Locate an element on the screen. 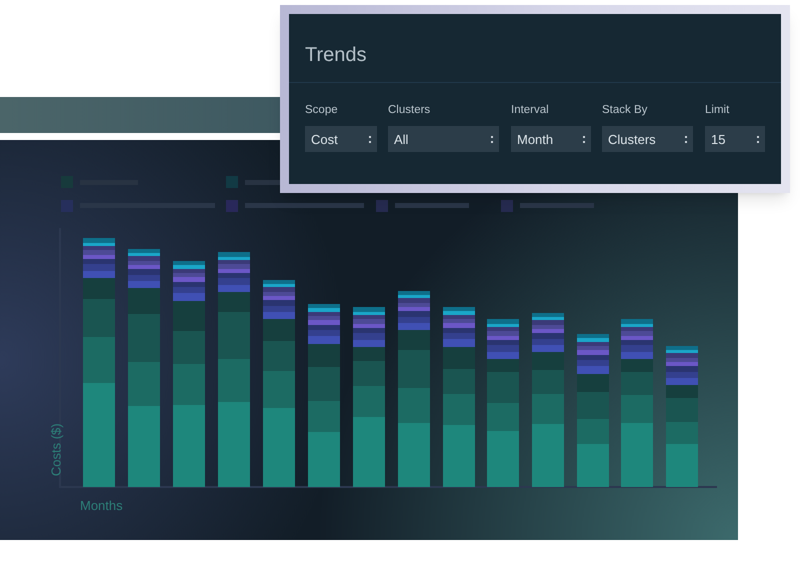  select-field: Clusters is located at coordinates (647, 139).